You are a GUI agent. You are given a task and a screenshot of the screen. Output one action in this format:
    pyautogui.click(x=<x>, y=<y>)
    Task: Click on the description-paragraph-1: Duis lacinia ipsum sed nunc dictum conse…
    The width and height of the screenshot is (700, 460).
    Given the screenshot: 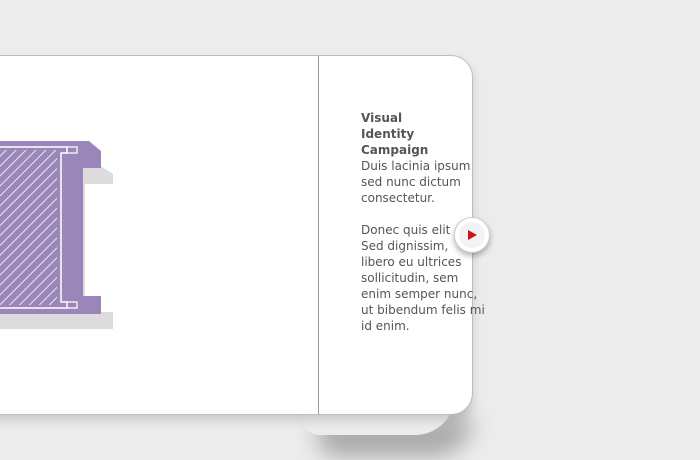 What is the action you would take?
    pyautogui.click(x=416, y=182)
    